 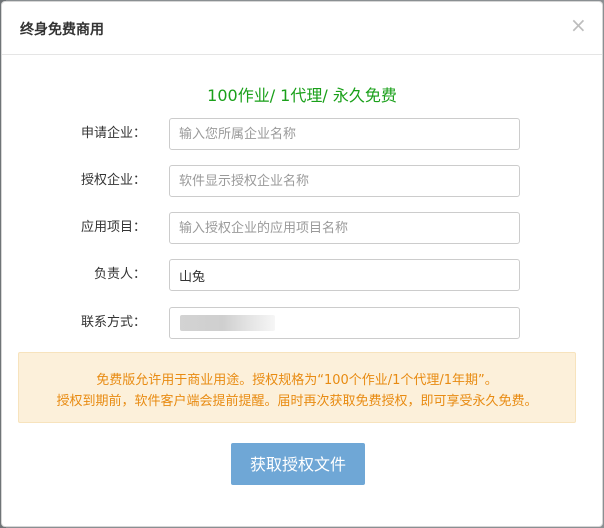 What do you see at coordinates (302, 95) in the screenshot?
I see `plan-headline: 100作业/ 1代理/ 永久免费` at bounding box center [302, 95].